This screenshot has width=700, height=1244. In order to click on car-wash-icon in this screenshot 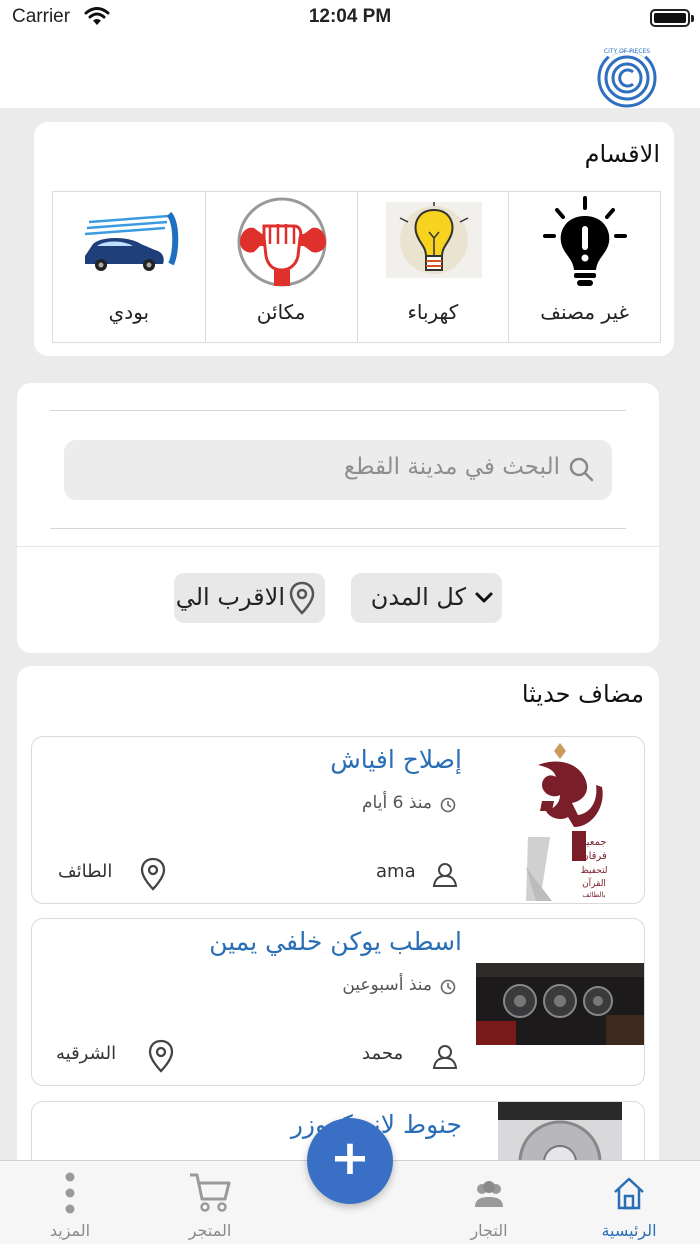, I will do `click(131, 241)`.